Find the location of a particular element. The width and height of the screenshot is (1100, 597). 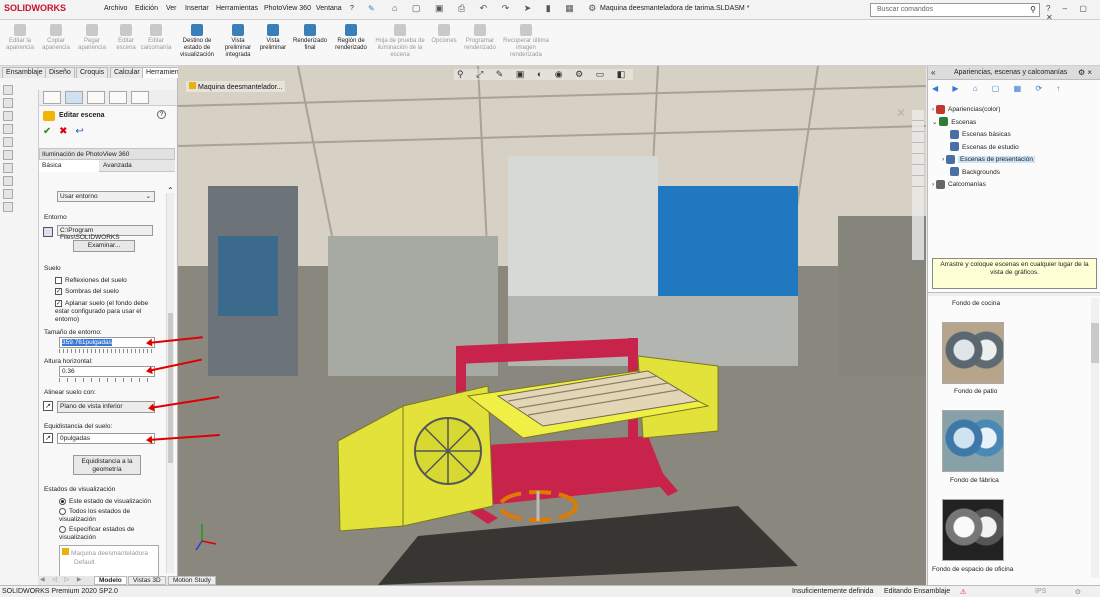

quick-access-toolbar: ⌂ ▢ ▣ ⎙ ↶ ↷ ➤ ▮ ▦ ⚙ is located at coordinates (497, 8).